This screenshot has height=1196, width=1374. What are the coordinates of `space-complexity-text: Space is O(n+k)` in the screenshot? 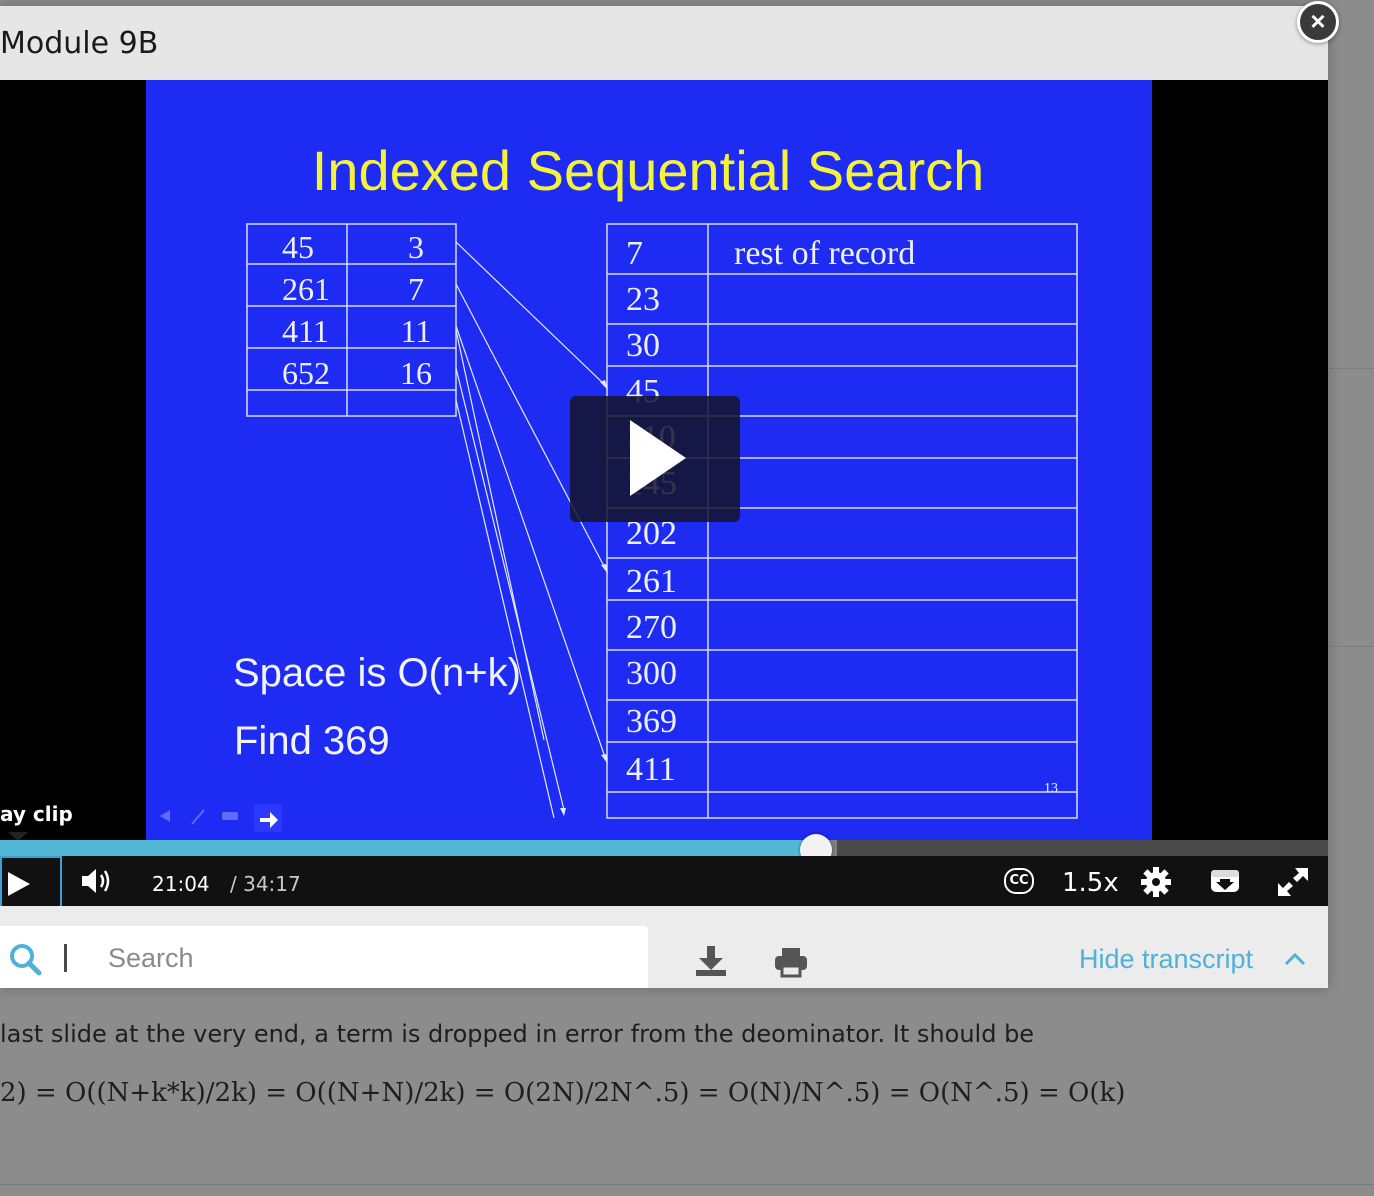 It's located at (377, 673).